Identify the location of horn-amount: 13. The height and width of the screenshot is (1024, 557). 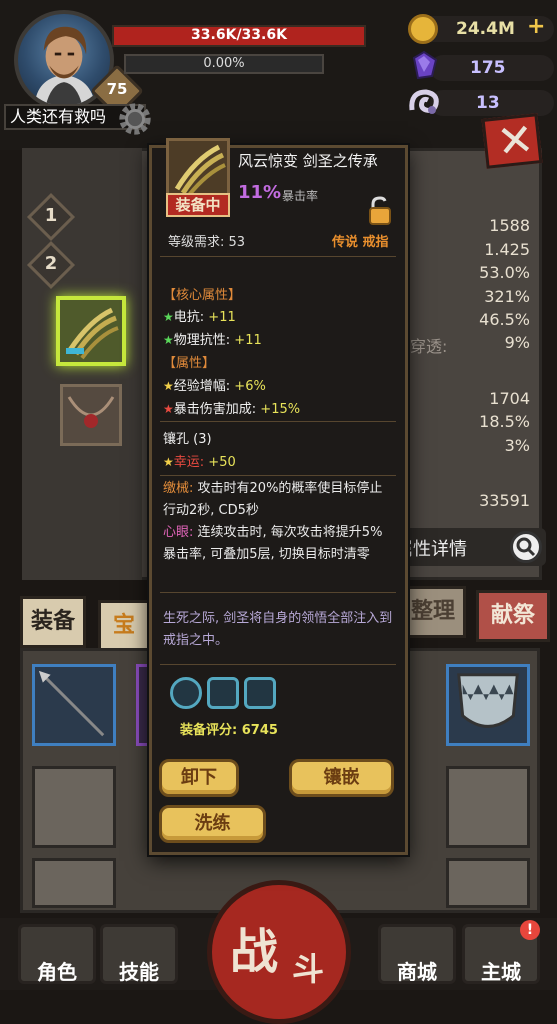
(488, 103).